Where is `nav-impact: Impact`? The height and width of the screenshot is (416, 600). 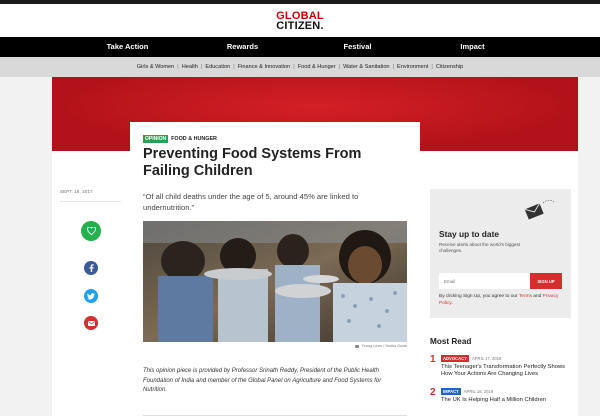 nav-impact: Impact is located at coordinates (472, 47).